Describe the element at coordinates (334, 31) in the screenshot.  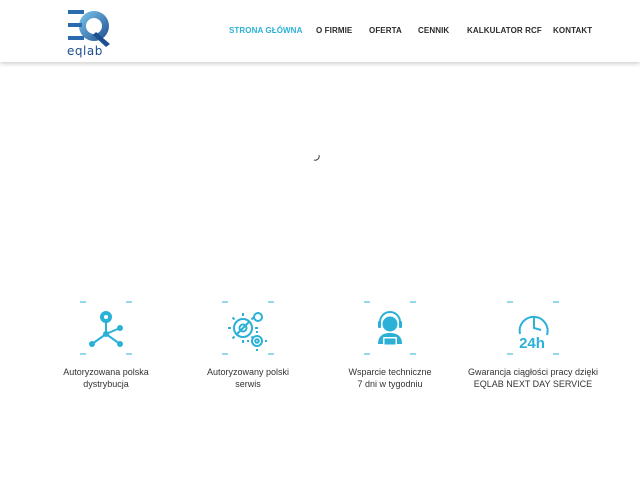
I see `nav-o-firmie: O FIRMIE` at that location.